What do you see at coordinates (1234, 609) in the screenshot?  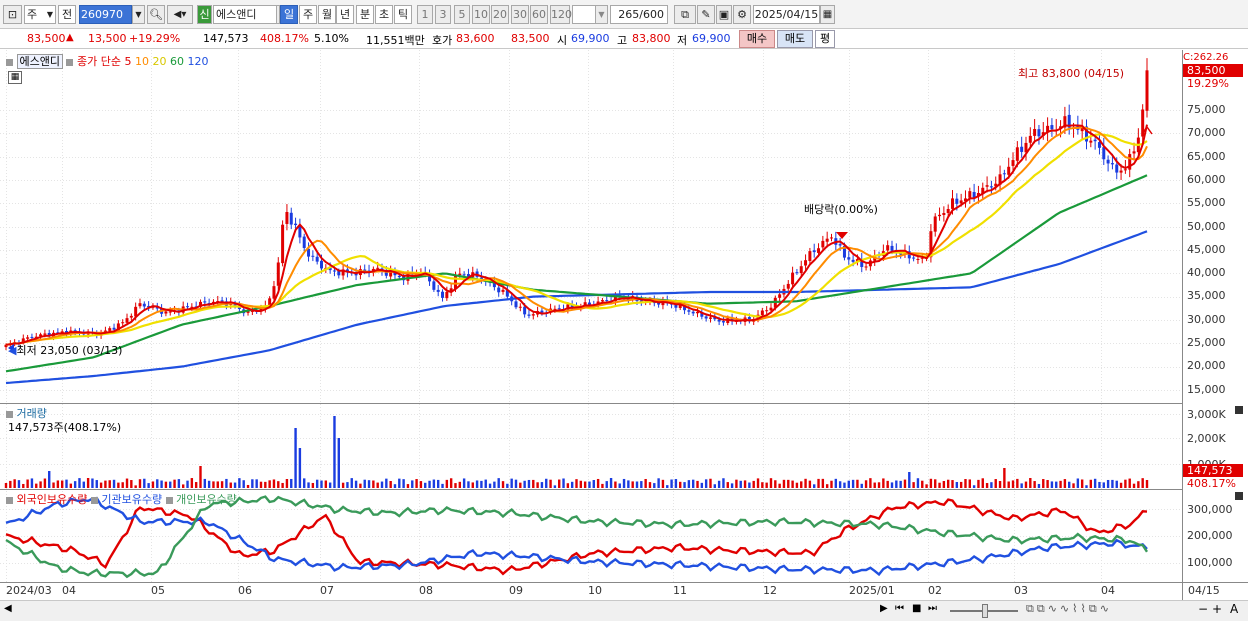 I see `auto-scale-icon: A` at bounding box center [1234, 609].